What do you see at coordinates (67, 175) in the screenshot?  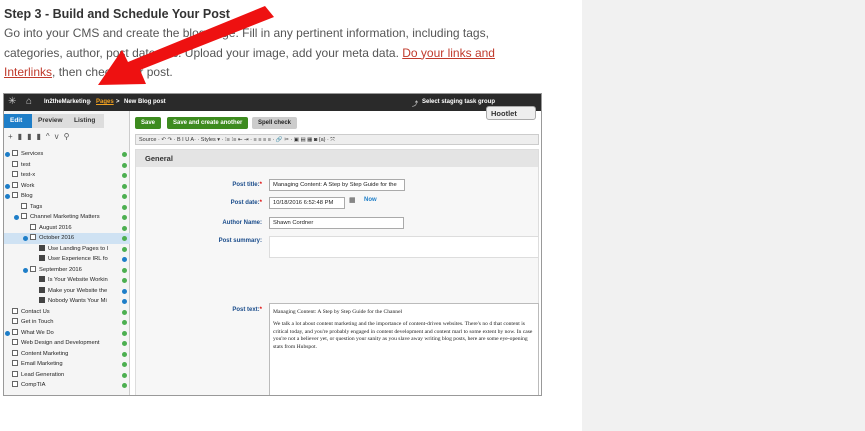 I see `tree-item: test-x` at bounding box center [67, 175].